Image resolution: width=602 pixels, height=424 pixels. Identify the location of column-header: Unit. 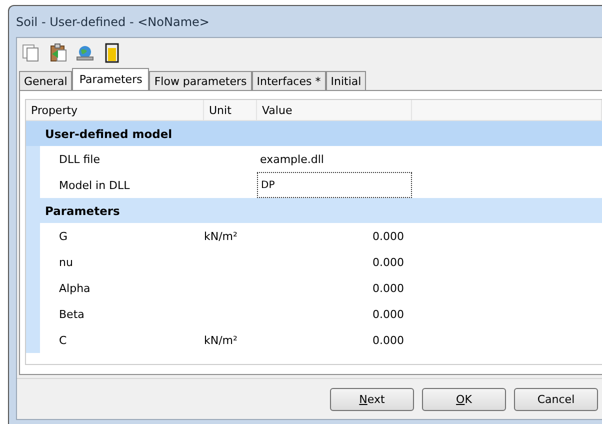
(230, 110).